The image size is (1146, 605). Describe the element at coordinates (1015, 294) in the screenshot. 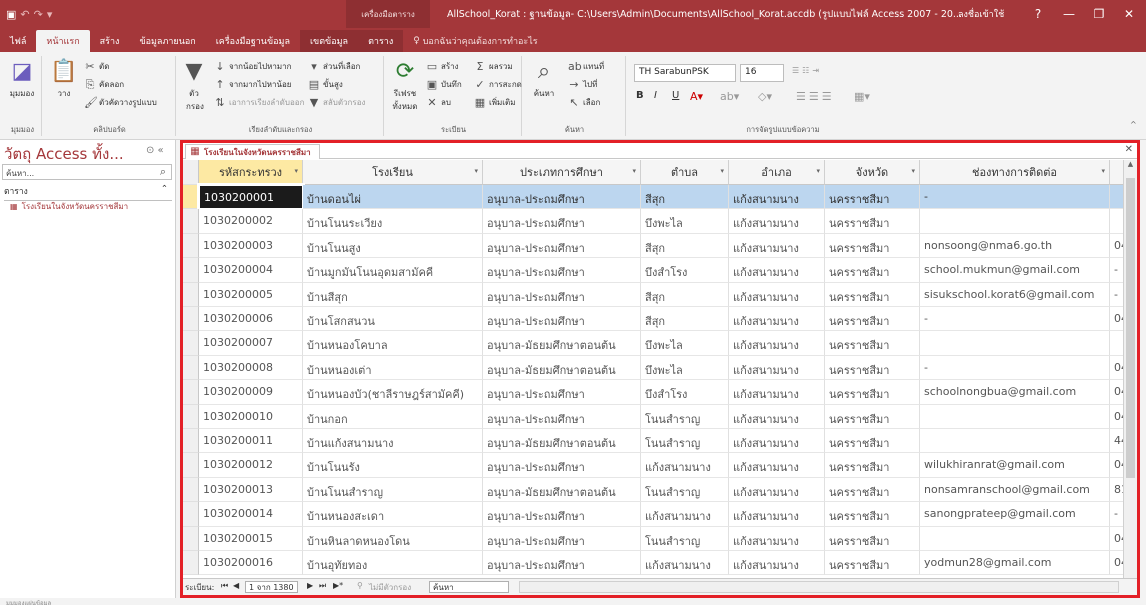

I see `cell-contact: sisukschool.korat6@gmail.com` at that location.